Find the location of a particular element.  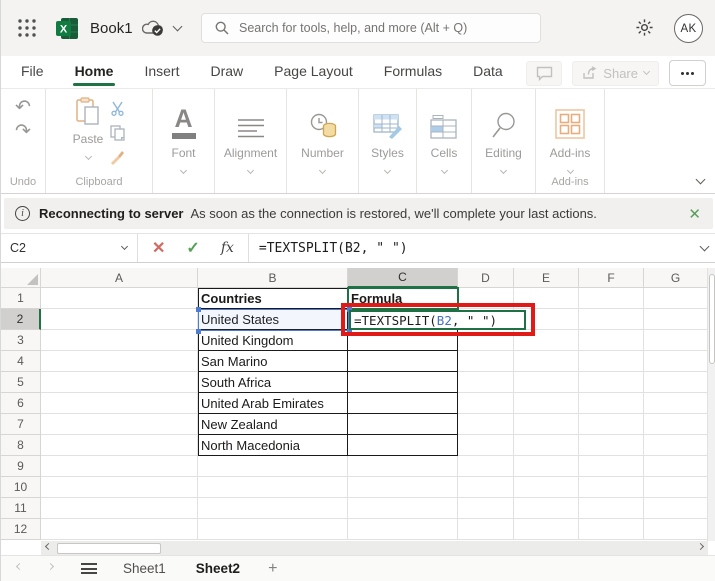

cell-G4 is located at coordinates (676, 361).